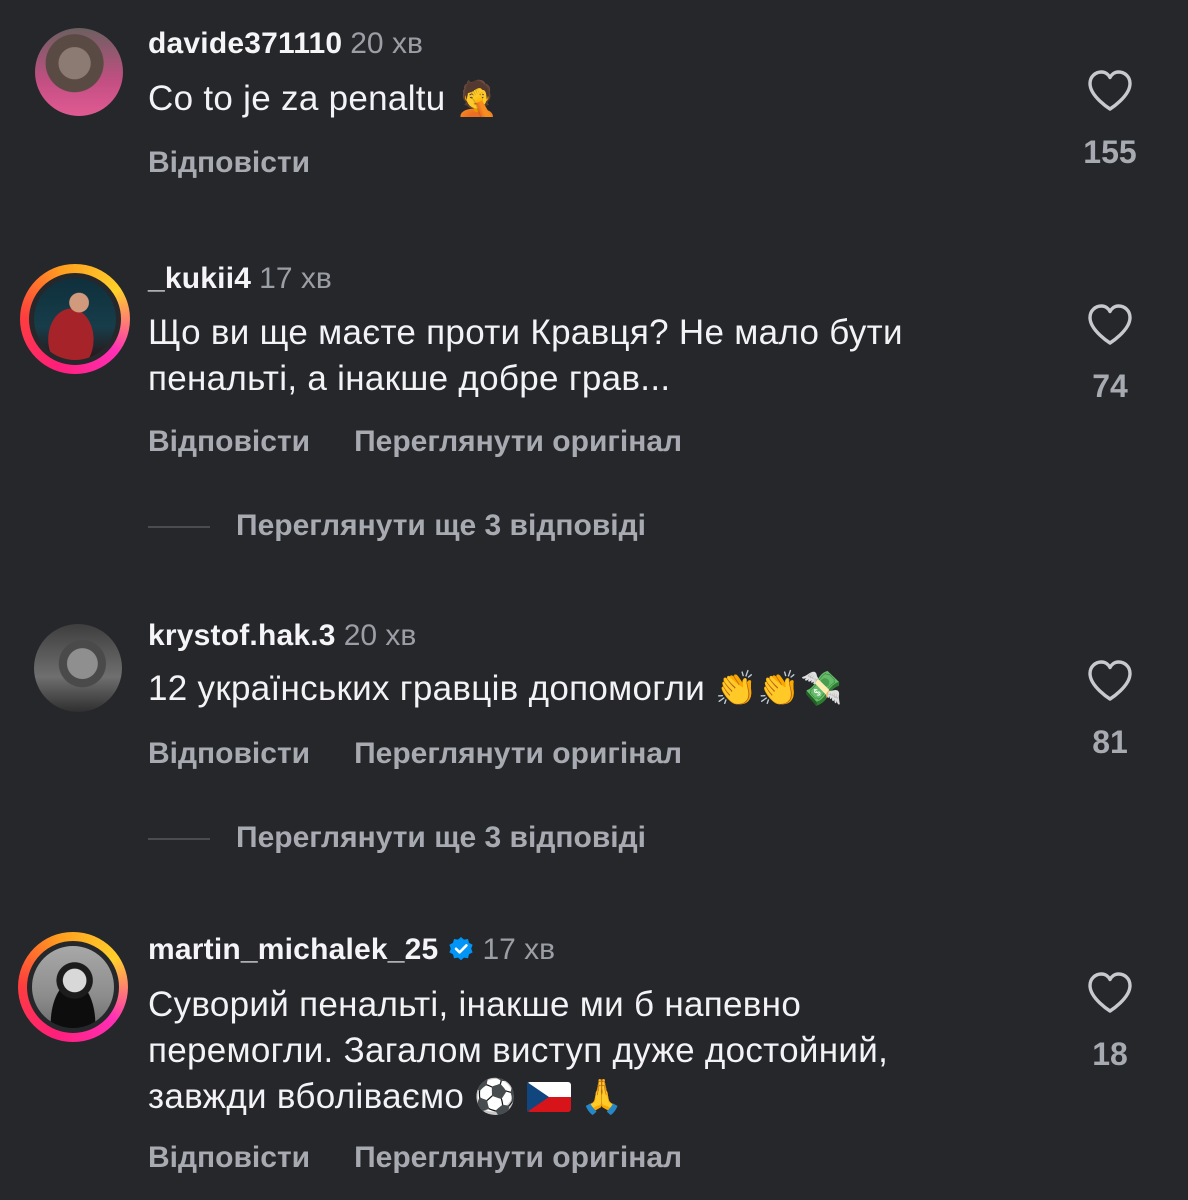 This screenshot has height=1200, width=1188. I want to click on username: _kukii4, so click(199, 278).